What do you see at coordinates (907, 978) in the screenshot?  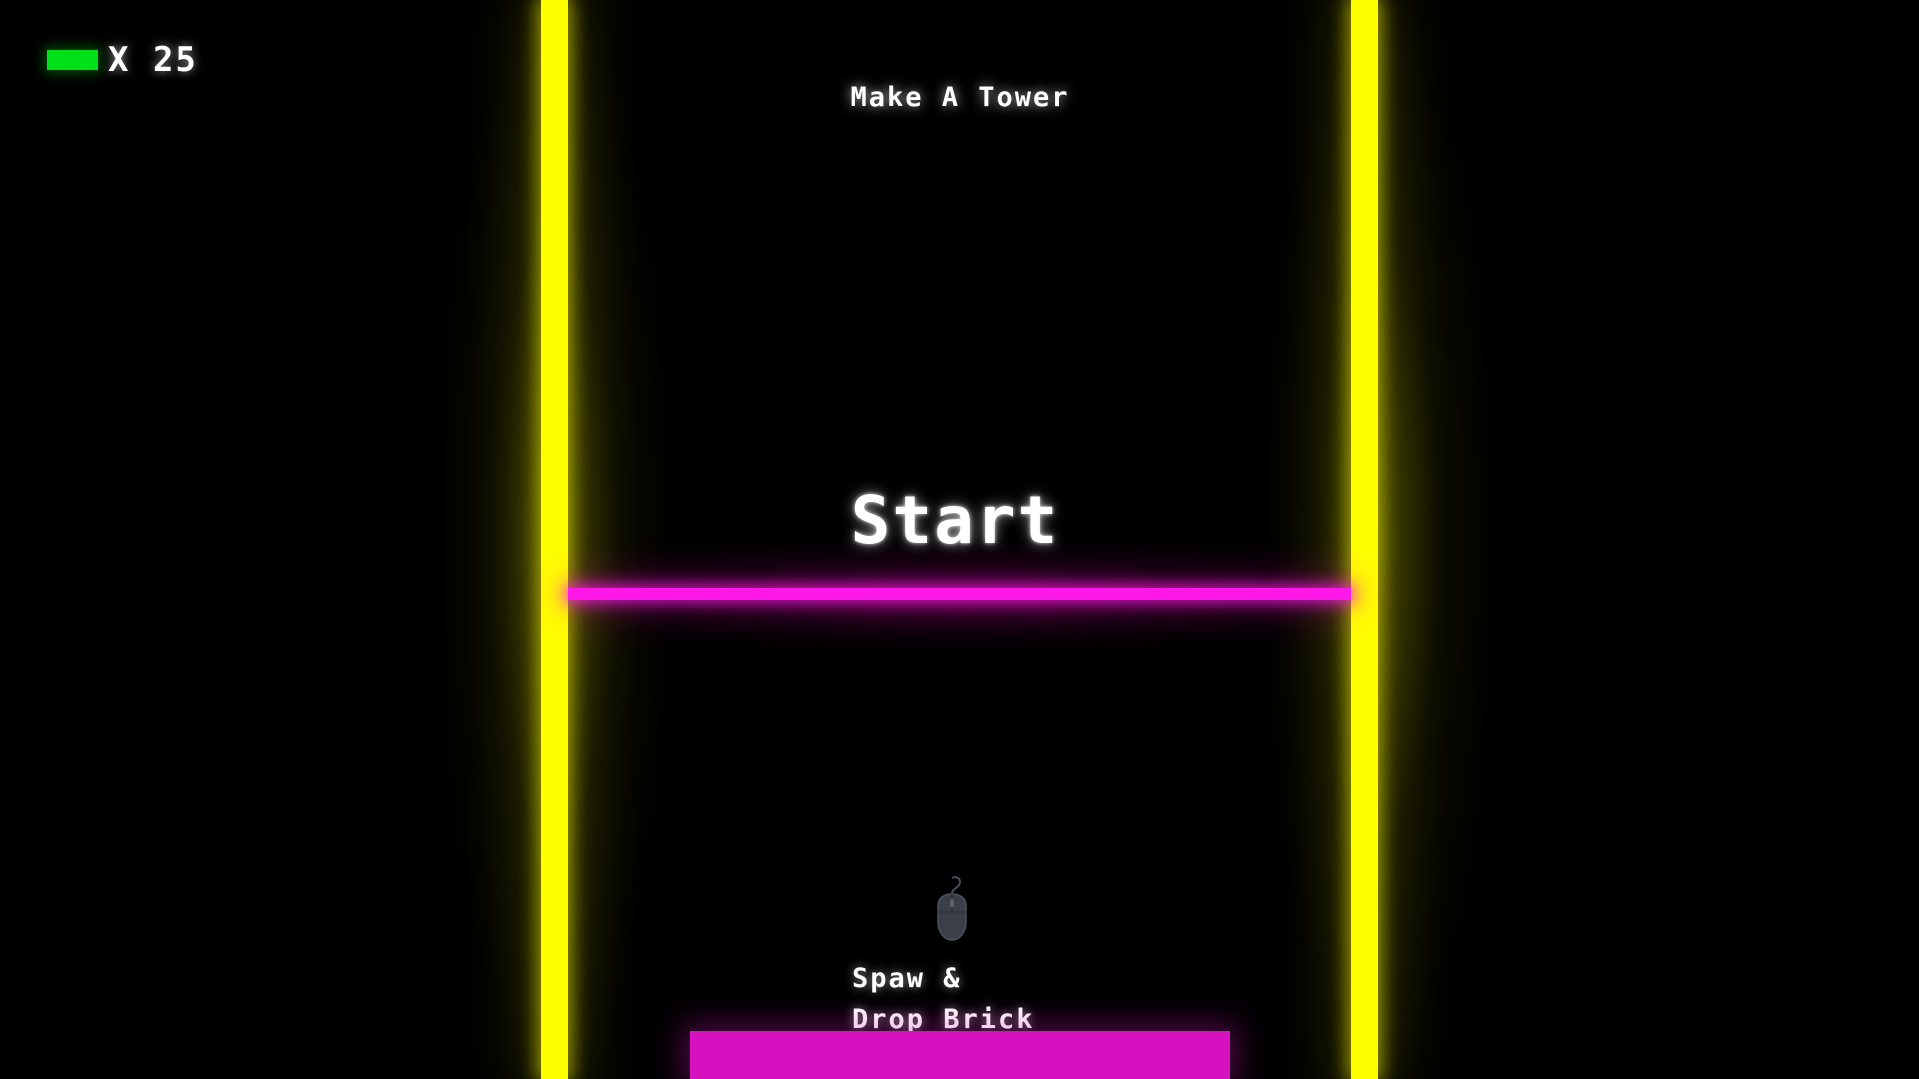 I see `hint-line-1: Spaw &` at bounding box center [907, 978].